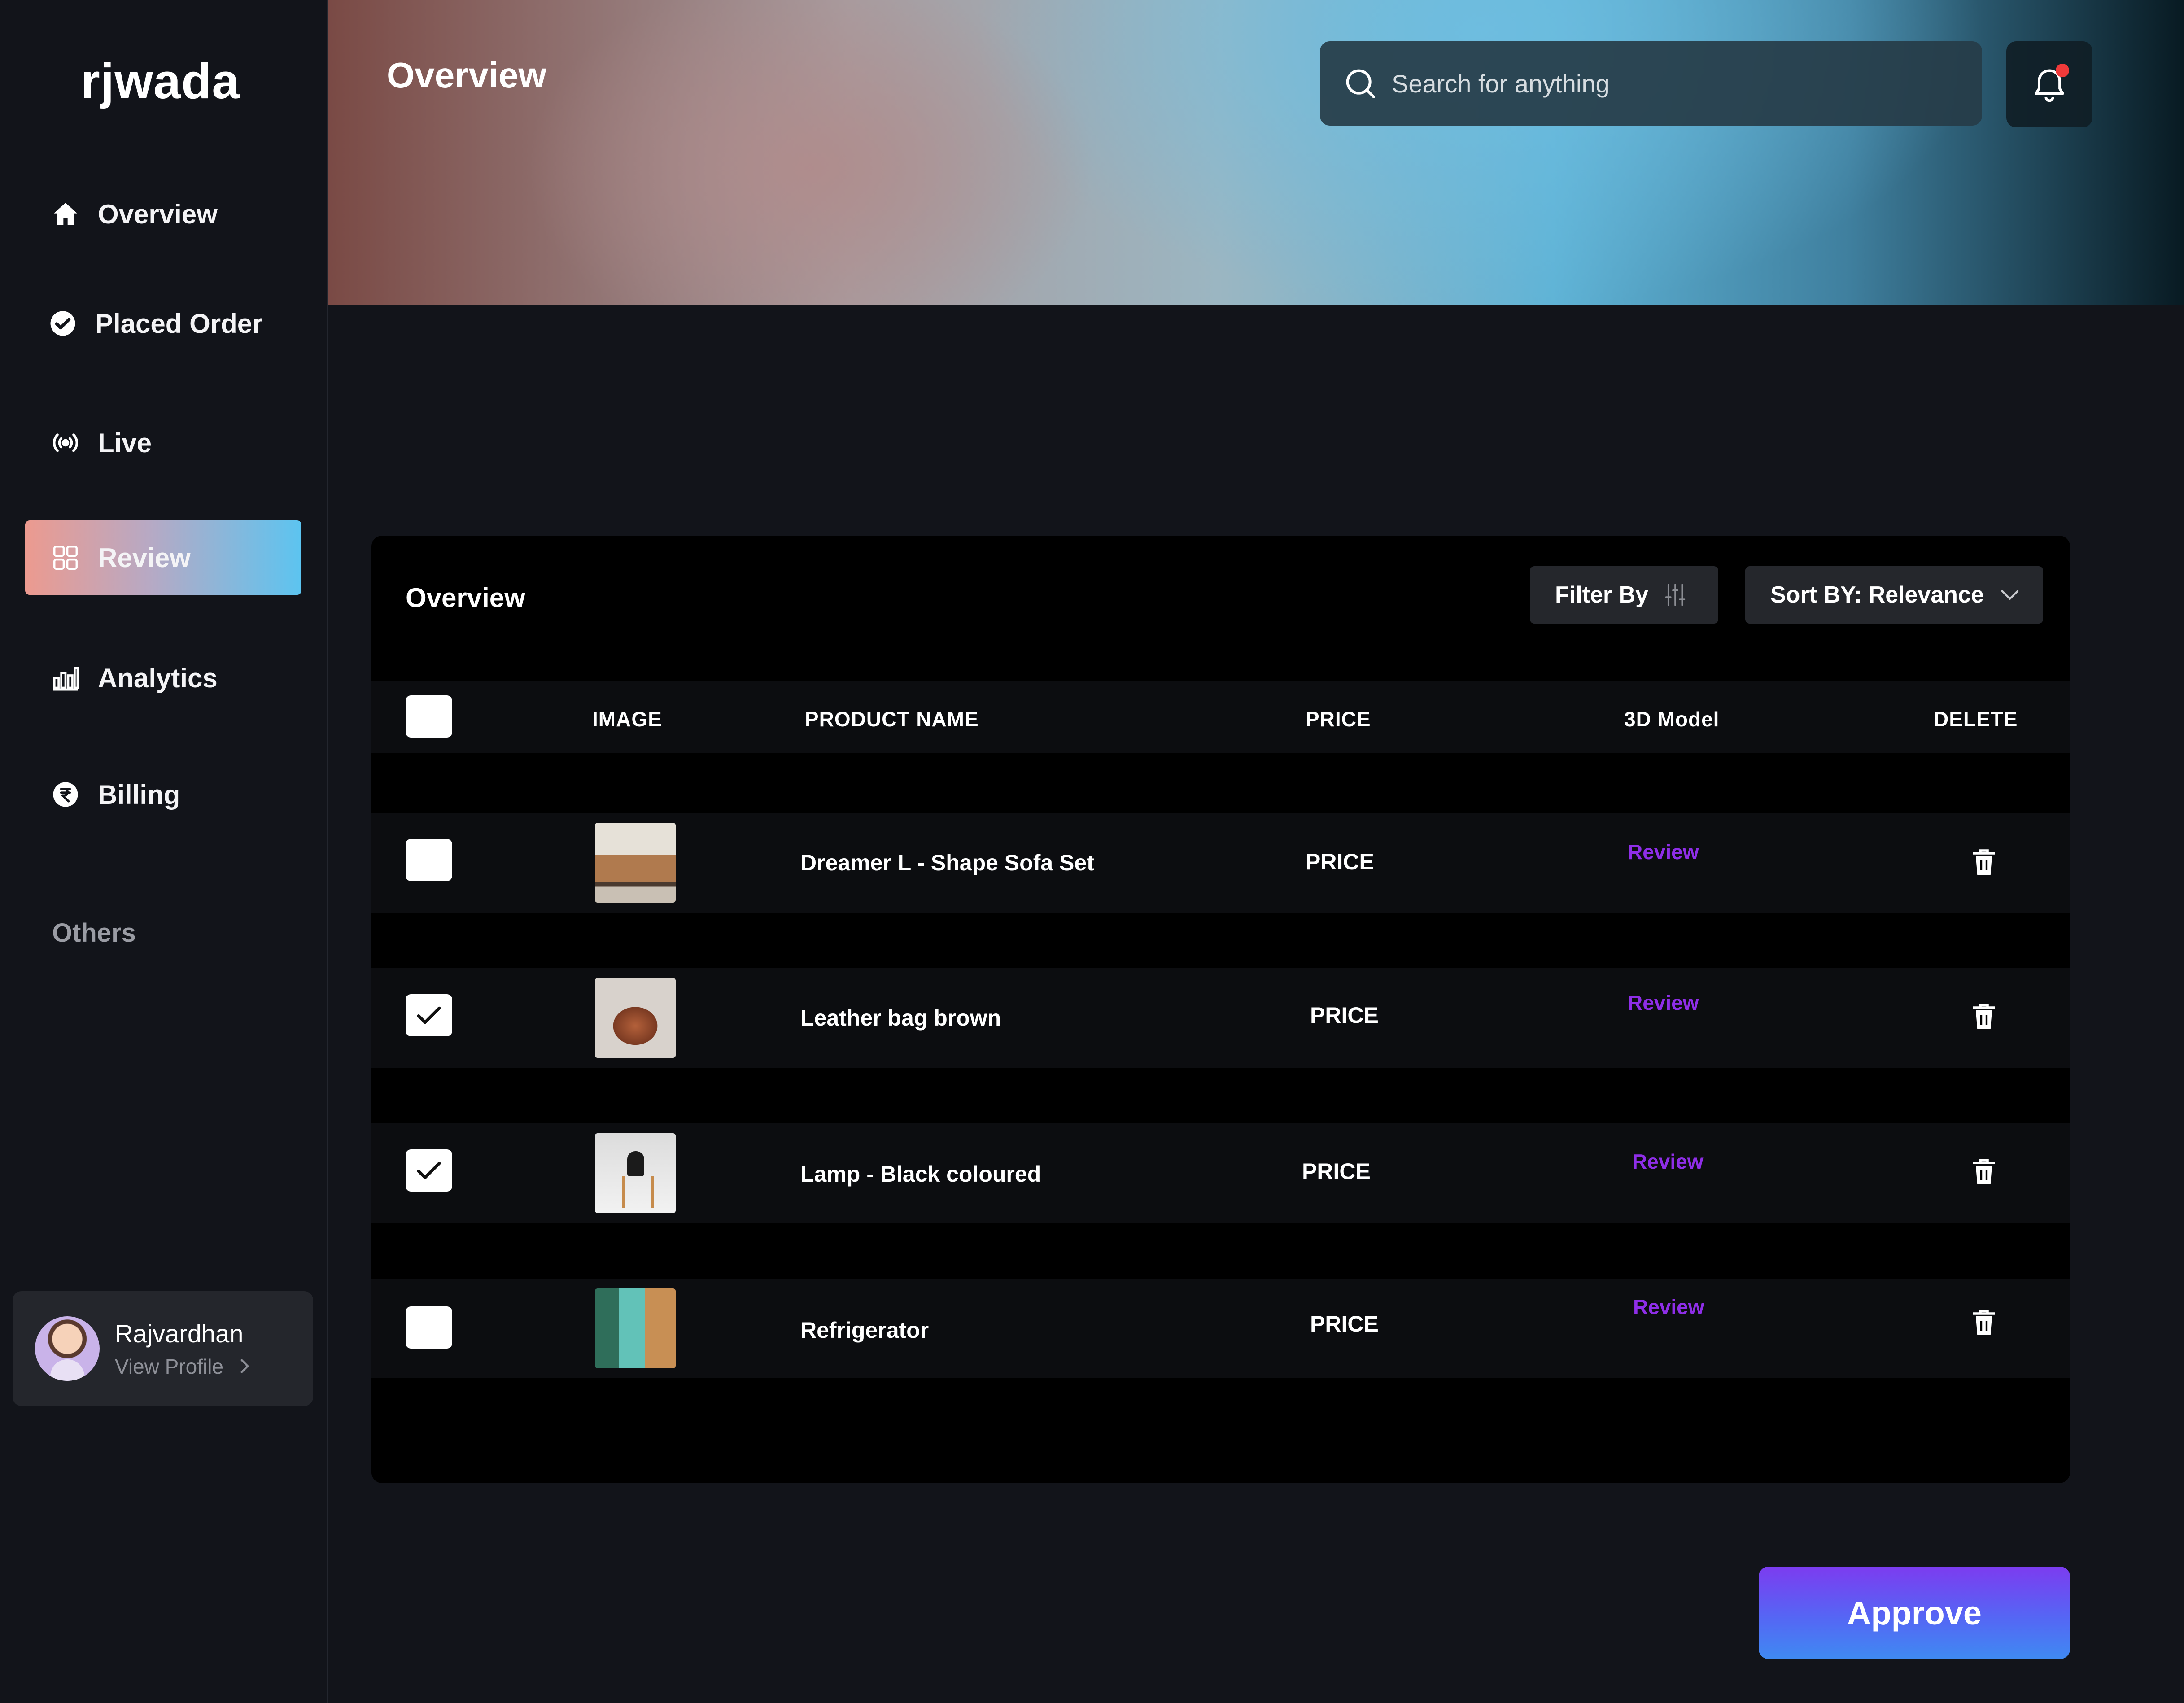  Describe the element at coordinates (2062, 70) in the screenshot. I see `notification-badge` at that location.